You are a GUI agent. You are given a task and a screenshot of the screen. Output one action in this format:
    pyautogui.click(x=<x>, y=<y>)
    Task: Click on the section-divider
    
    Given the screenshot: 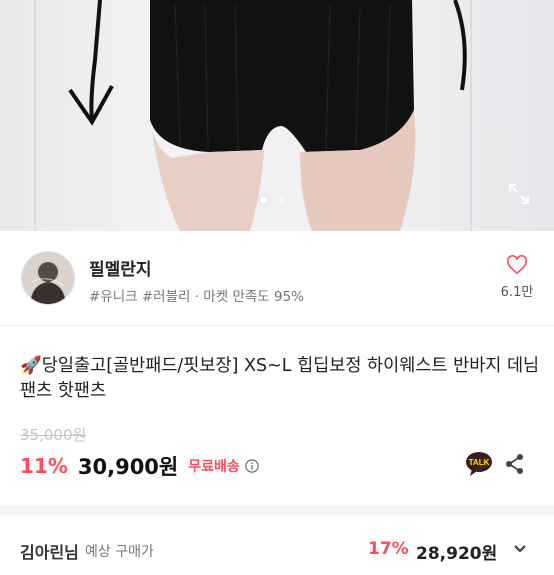 What is the action you would take?
    pyautogui.click(x=277, y=510)
    